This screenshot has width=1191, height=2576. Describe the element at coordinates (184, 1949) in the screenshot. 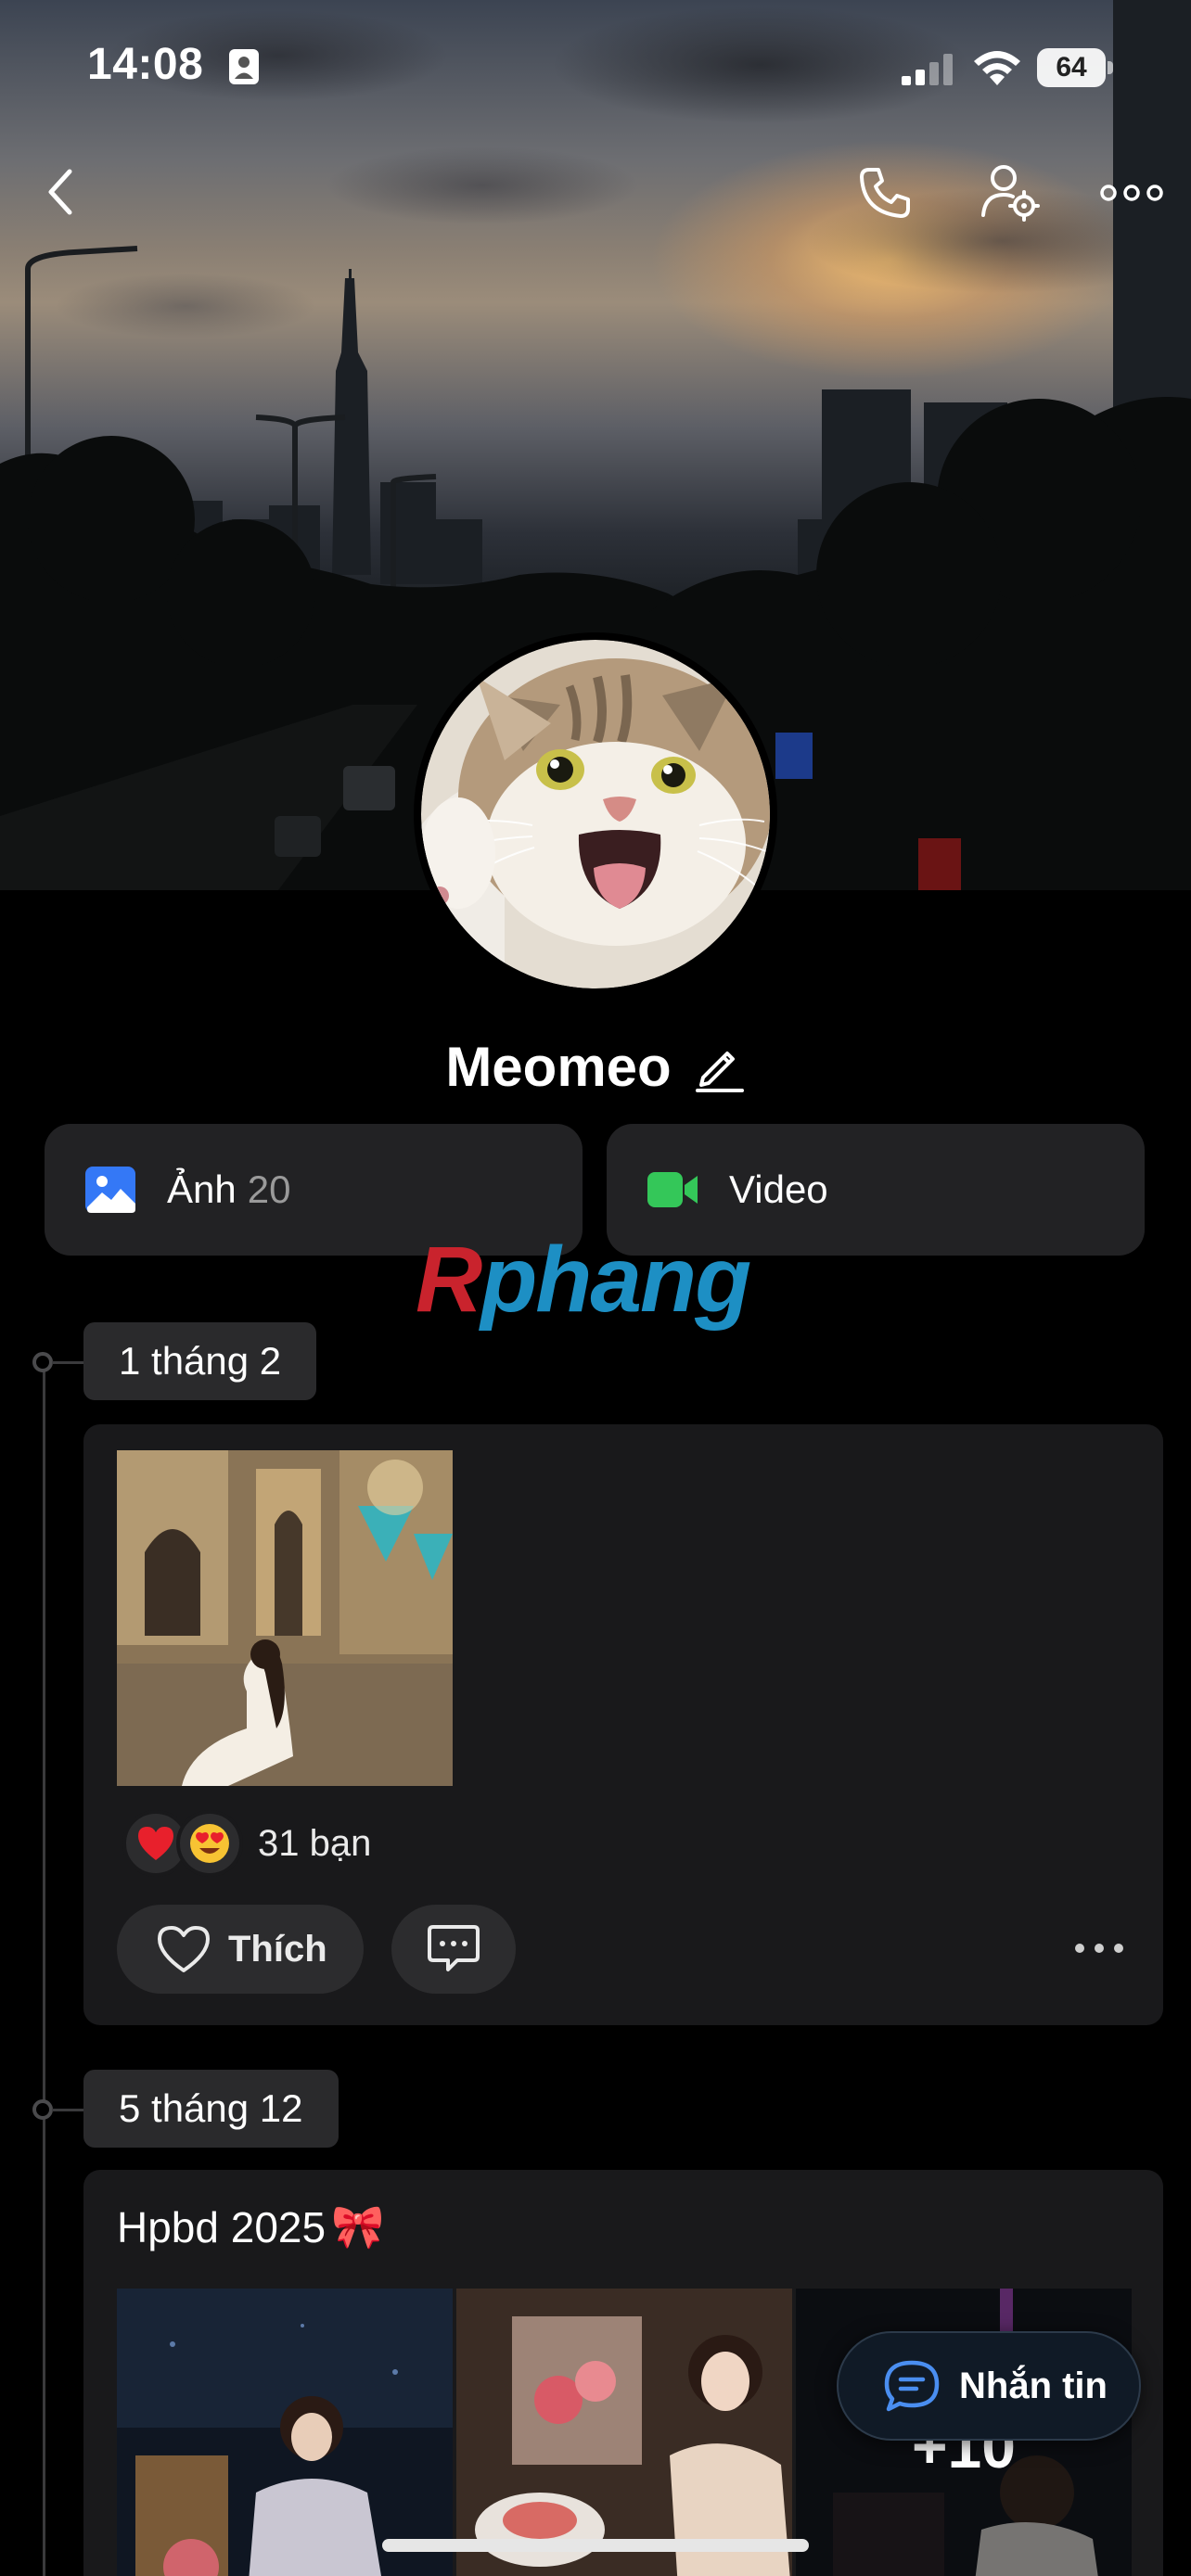

I see `heart-outline-icon` at that location.